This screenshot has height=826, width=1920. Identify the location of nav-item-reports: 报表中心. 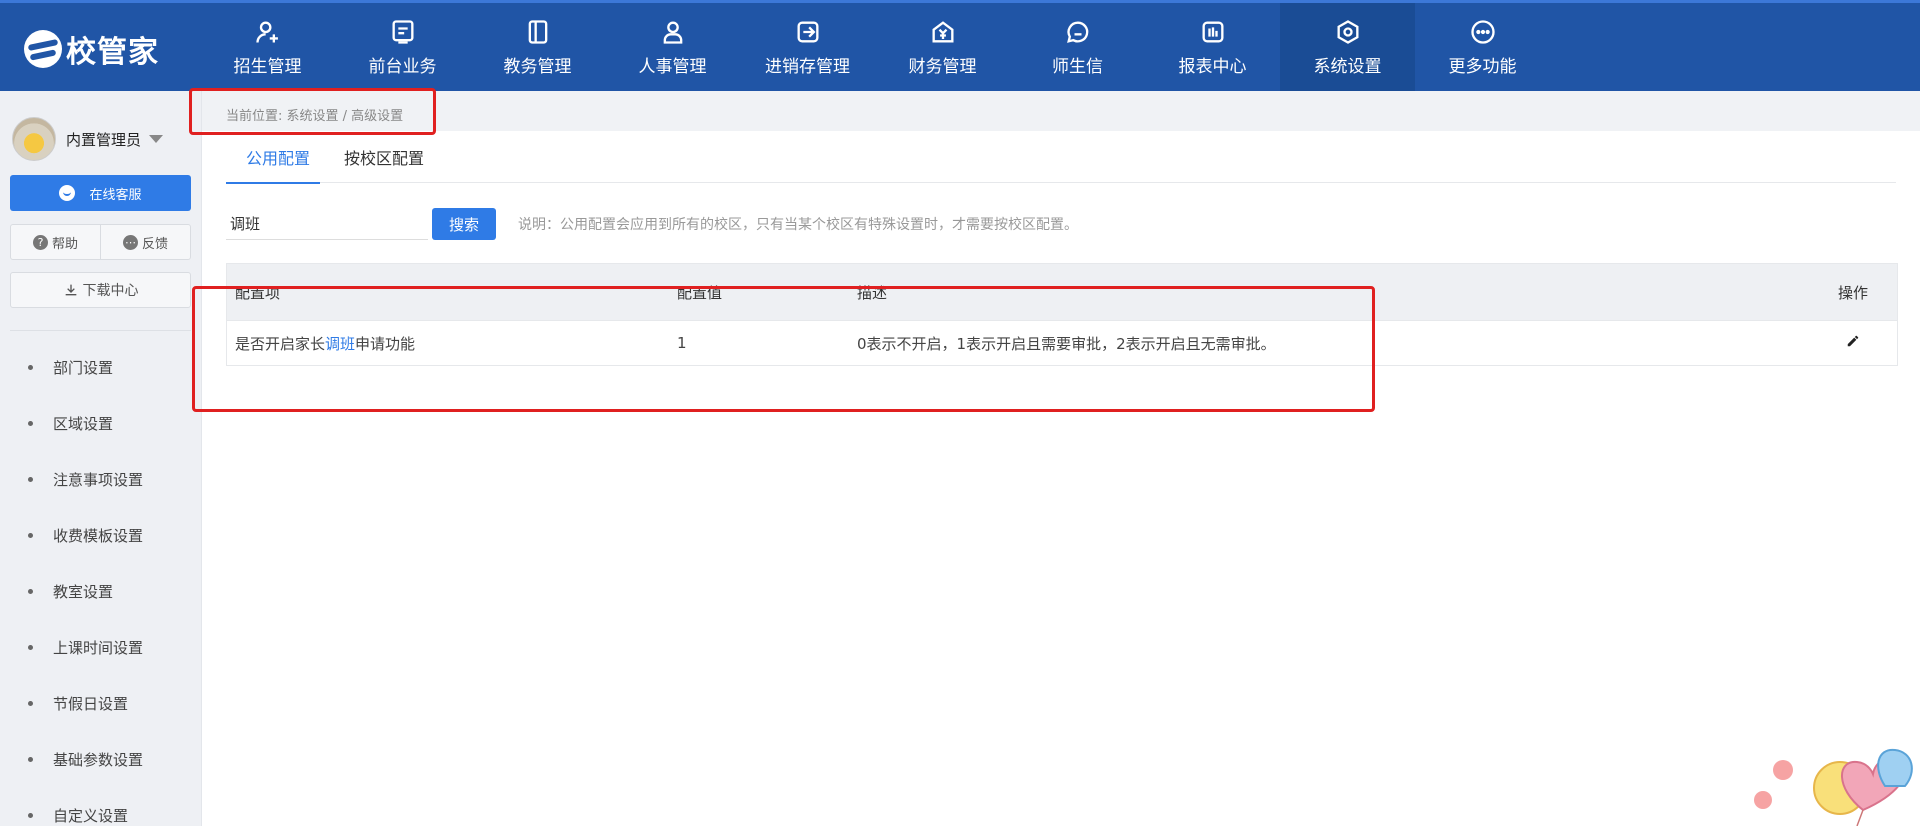
(1212, 47).